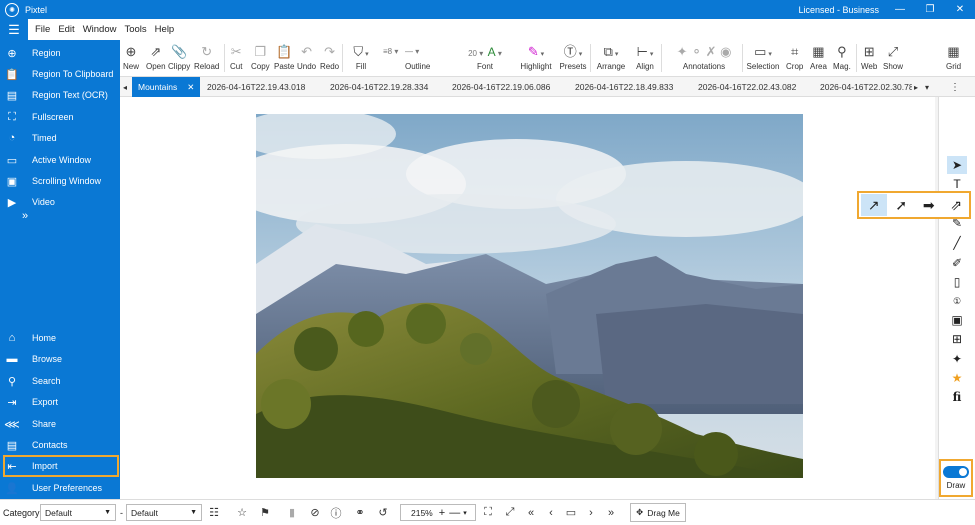 This screenshot has width=975, height=525. I want to click on close-button: ✕, so click(960, 9).